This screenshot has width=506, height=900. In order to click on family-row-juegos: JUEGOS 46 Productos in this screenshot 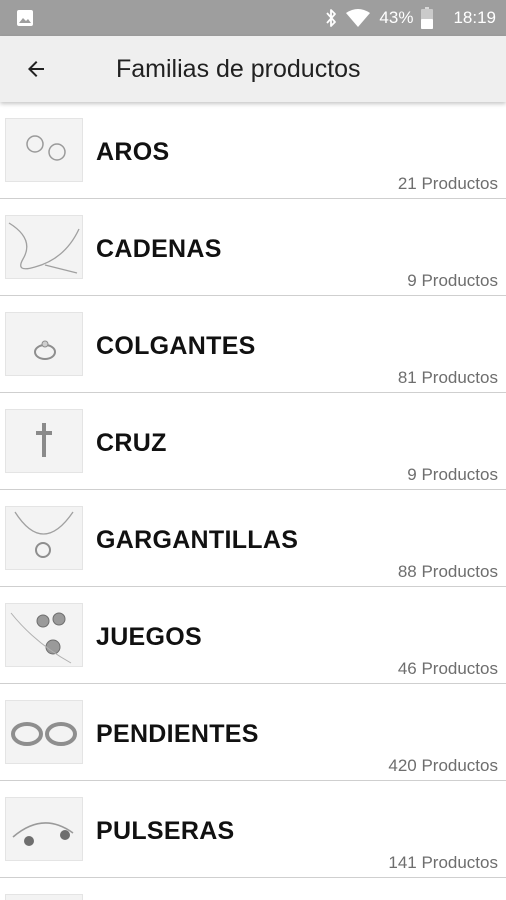, I will do `click(253, 635)`.